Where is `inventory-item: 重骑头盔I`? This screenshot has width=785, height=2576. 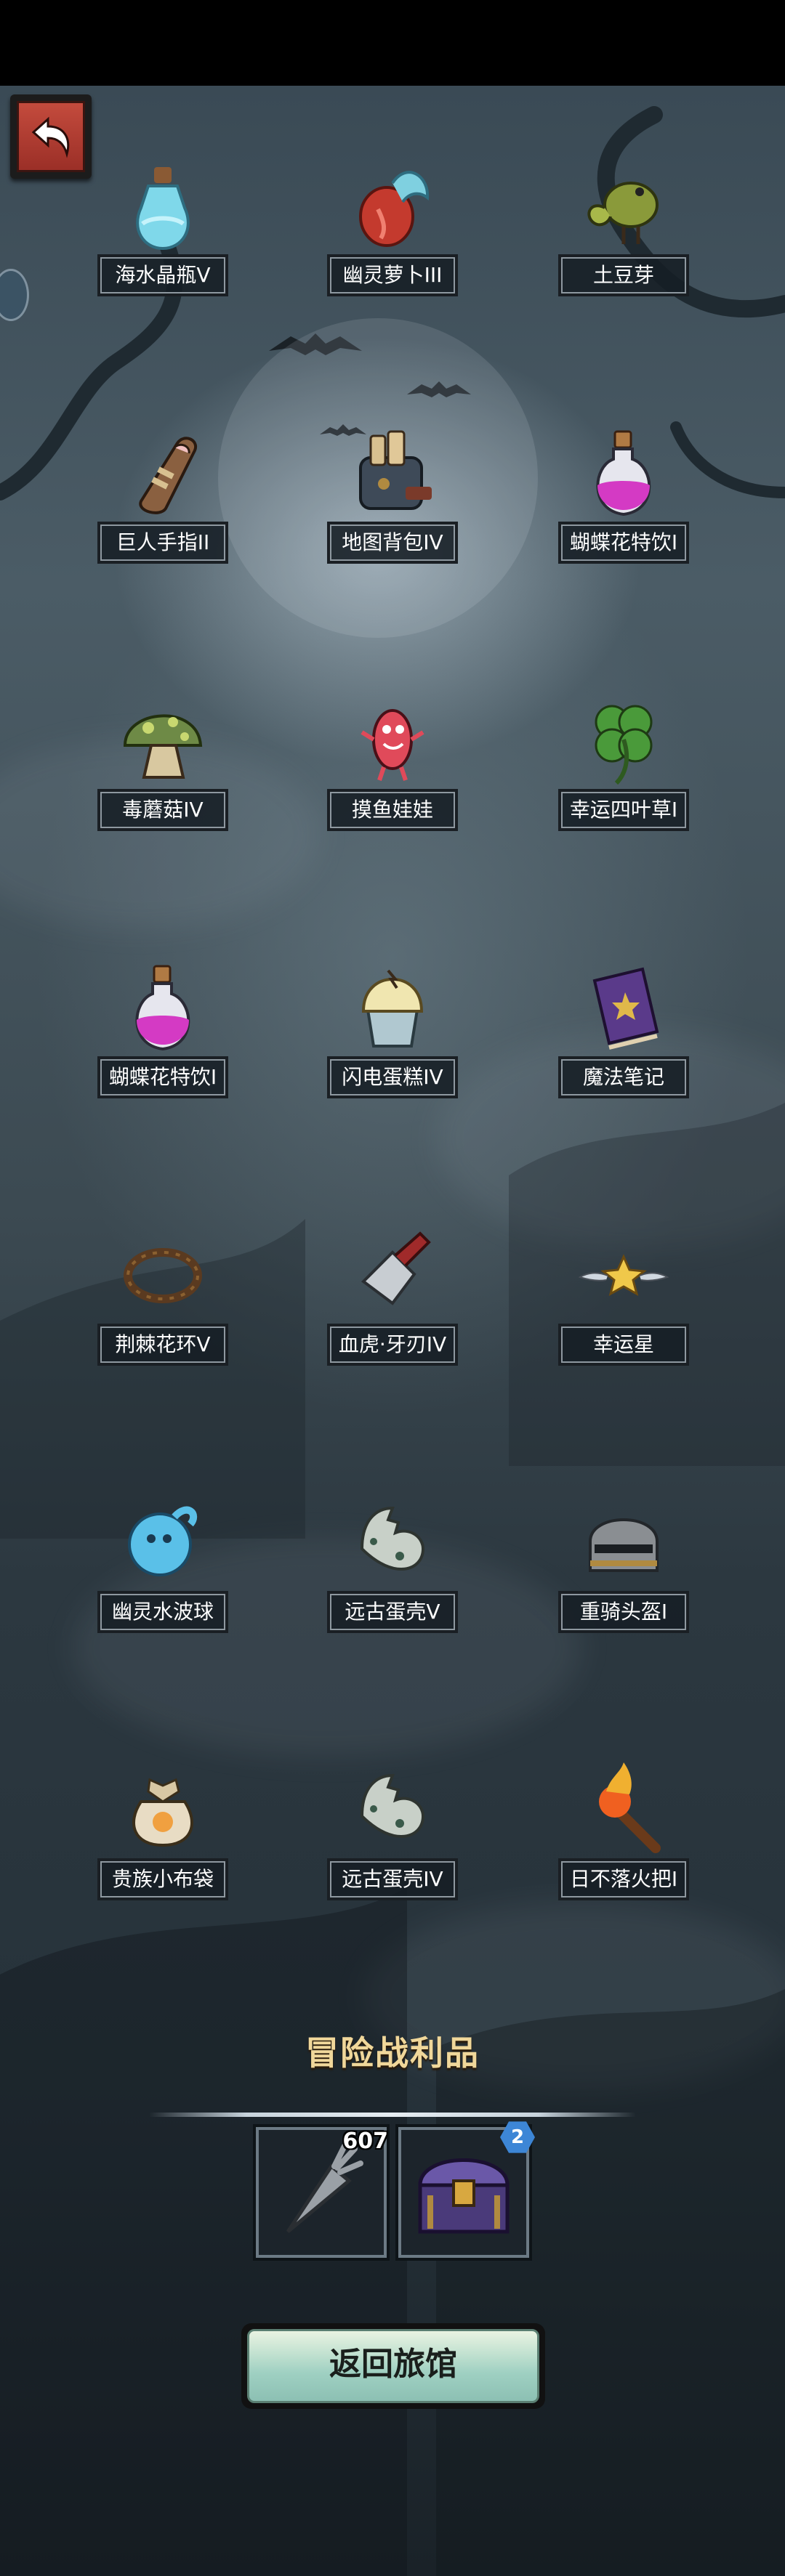 inventory-item: 重骑头盔I is located at coordinates (623, 1563).